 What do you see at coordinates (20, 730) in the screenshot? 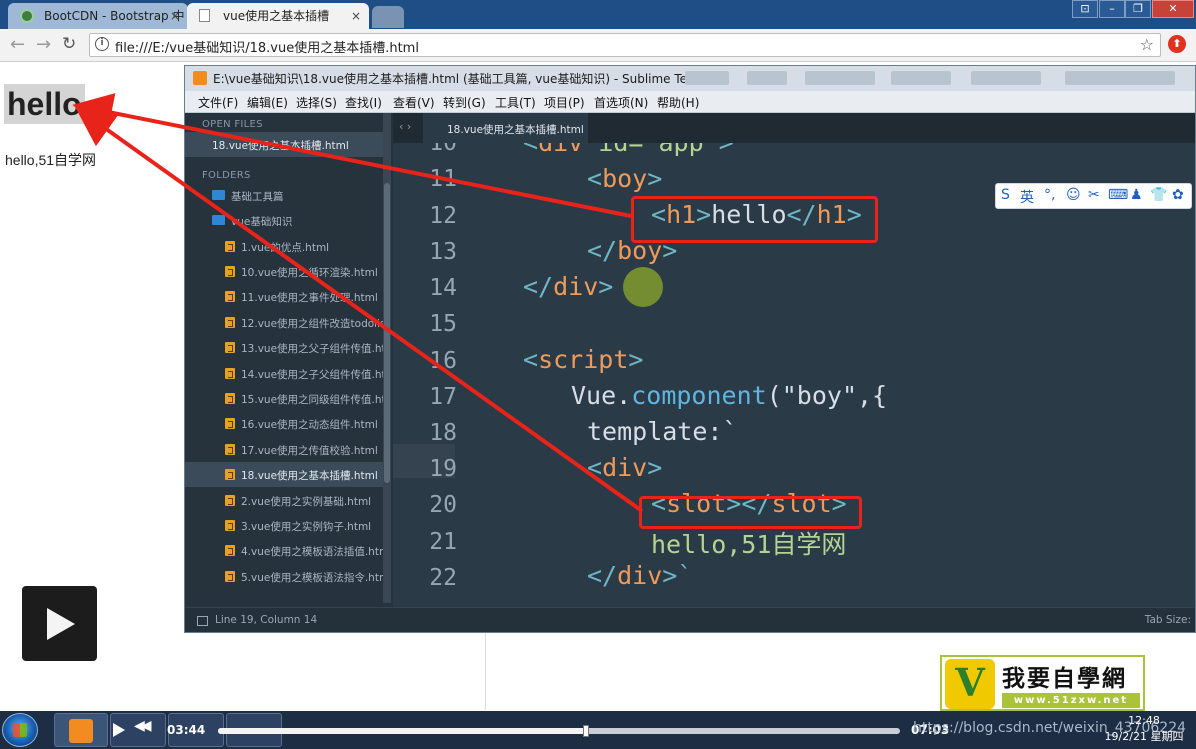
I see `start-button` at bounding box center [20, 730].